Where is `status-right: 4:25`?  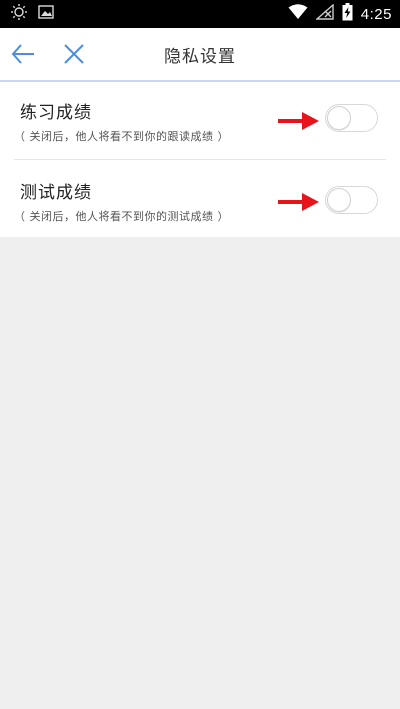
status-right: 4:25 is located at coordinates (340, 14).